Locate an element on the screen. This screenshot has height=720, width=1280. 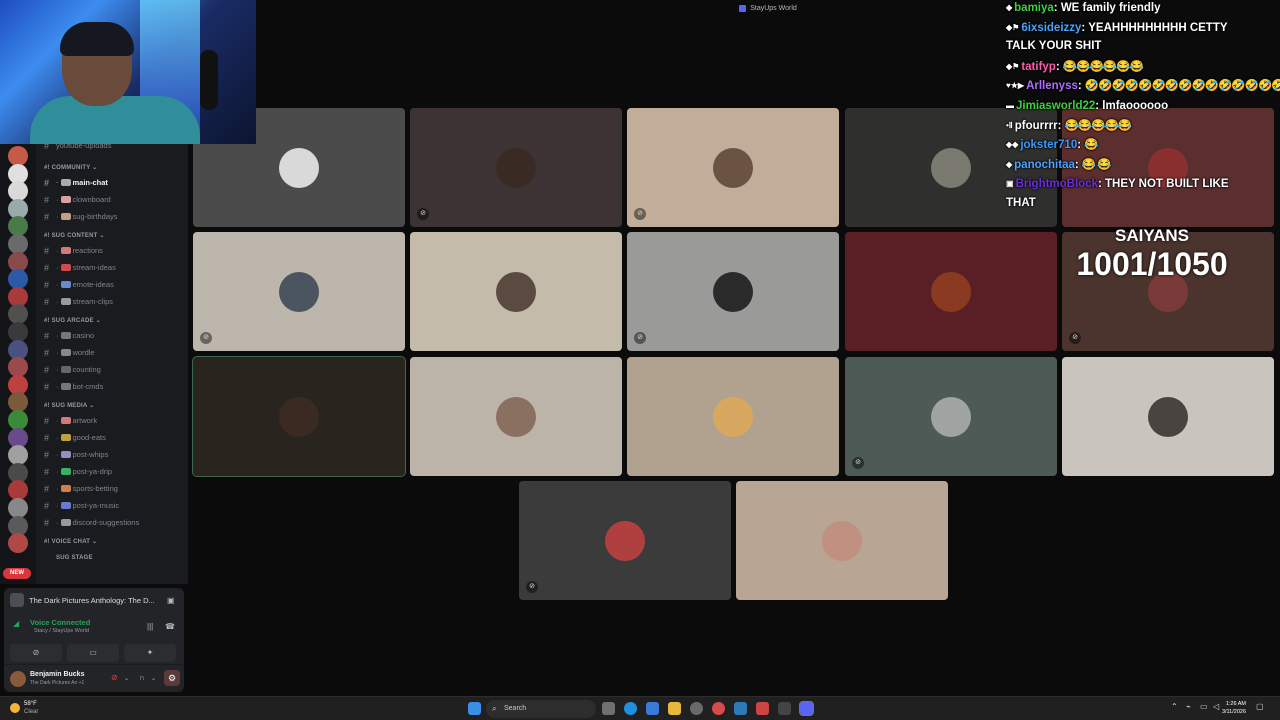
channel-stream-clips: # · stream-clips is located at coordinates (114, 301).